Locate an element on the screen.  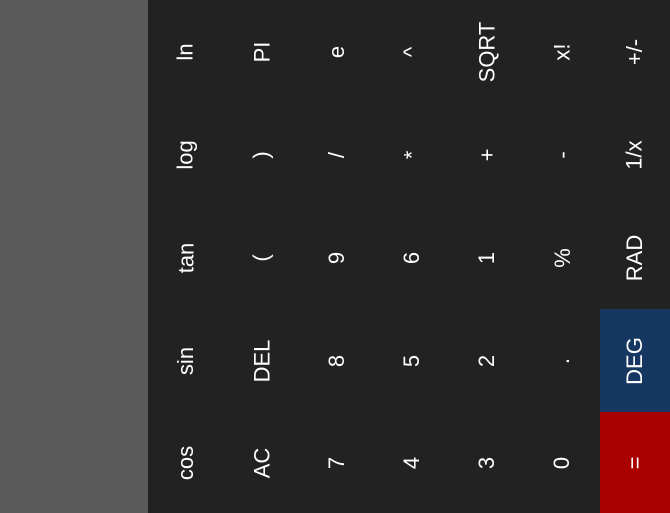
divide-button: / is located at coordinates (337, 154).